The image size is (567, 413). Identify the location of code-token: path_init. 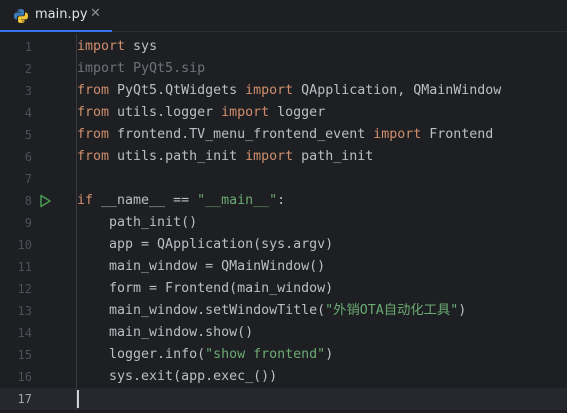
(333, 156).